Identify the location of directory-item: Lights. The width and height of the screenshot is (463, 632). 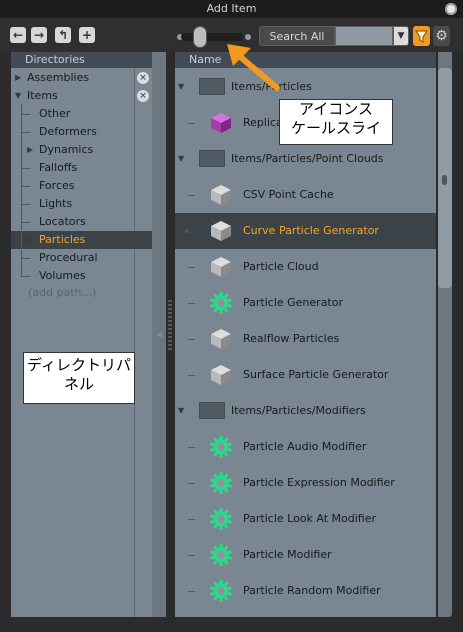
(81, 204).